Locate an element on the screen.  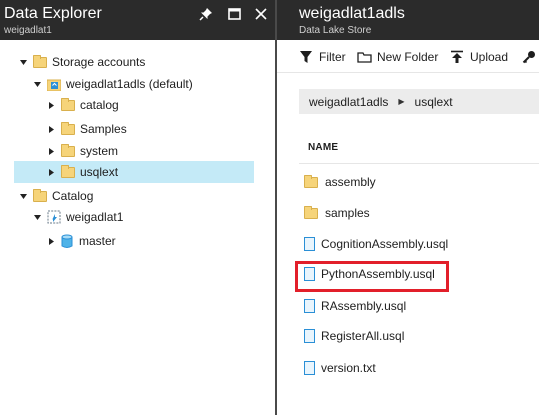
item-name: version.txt is located at coordinates (348, 368).